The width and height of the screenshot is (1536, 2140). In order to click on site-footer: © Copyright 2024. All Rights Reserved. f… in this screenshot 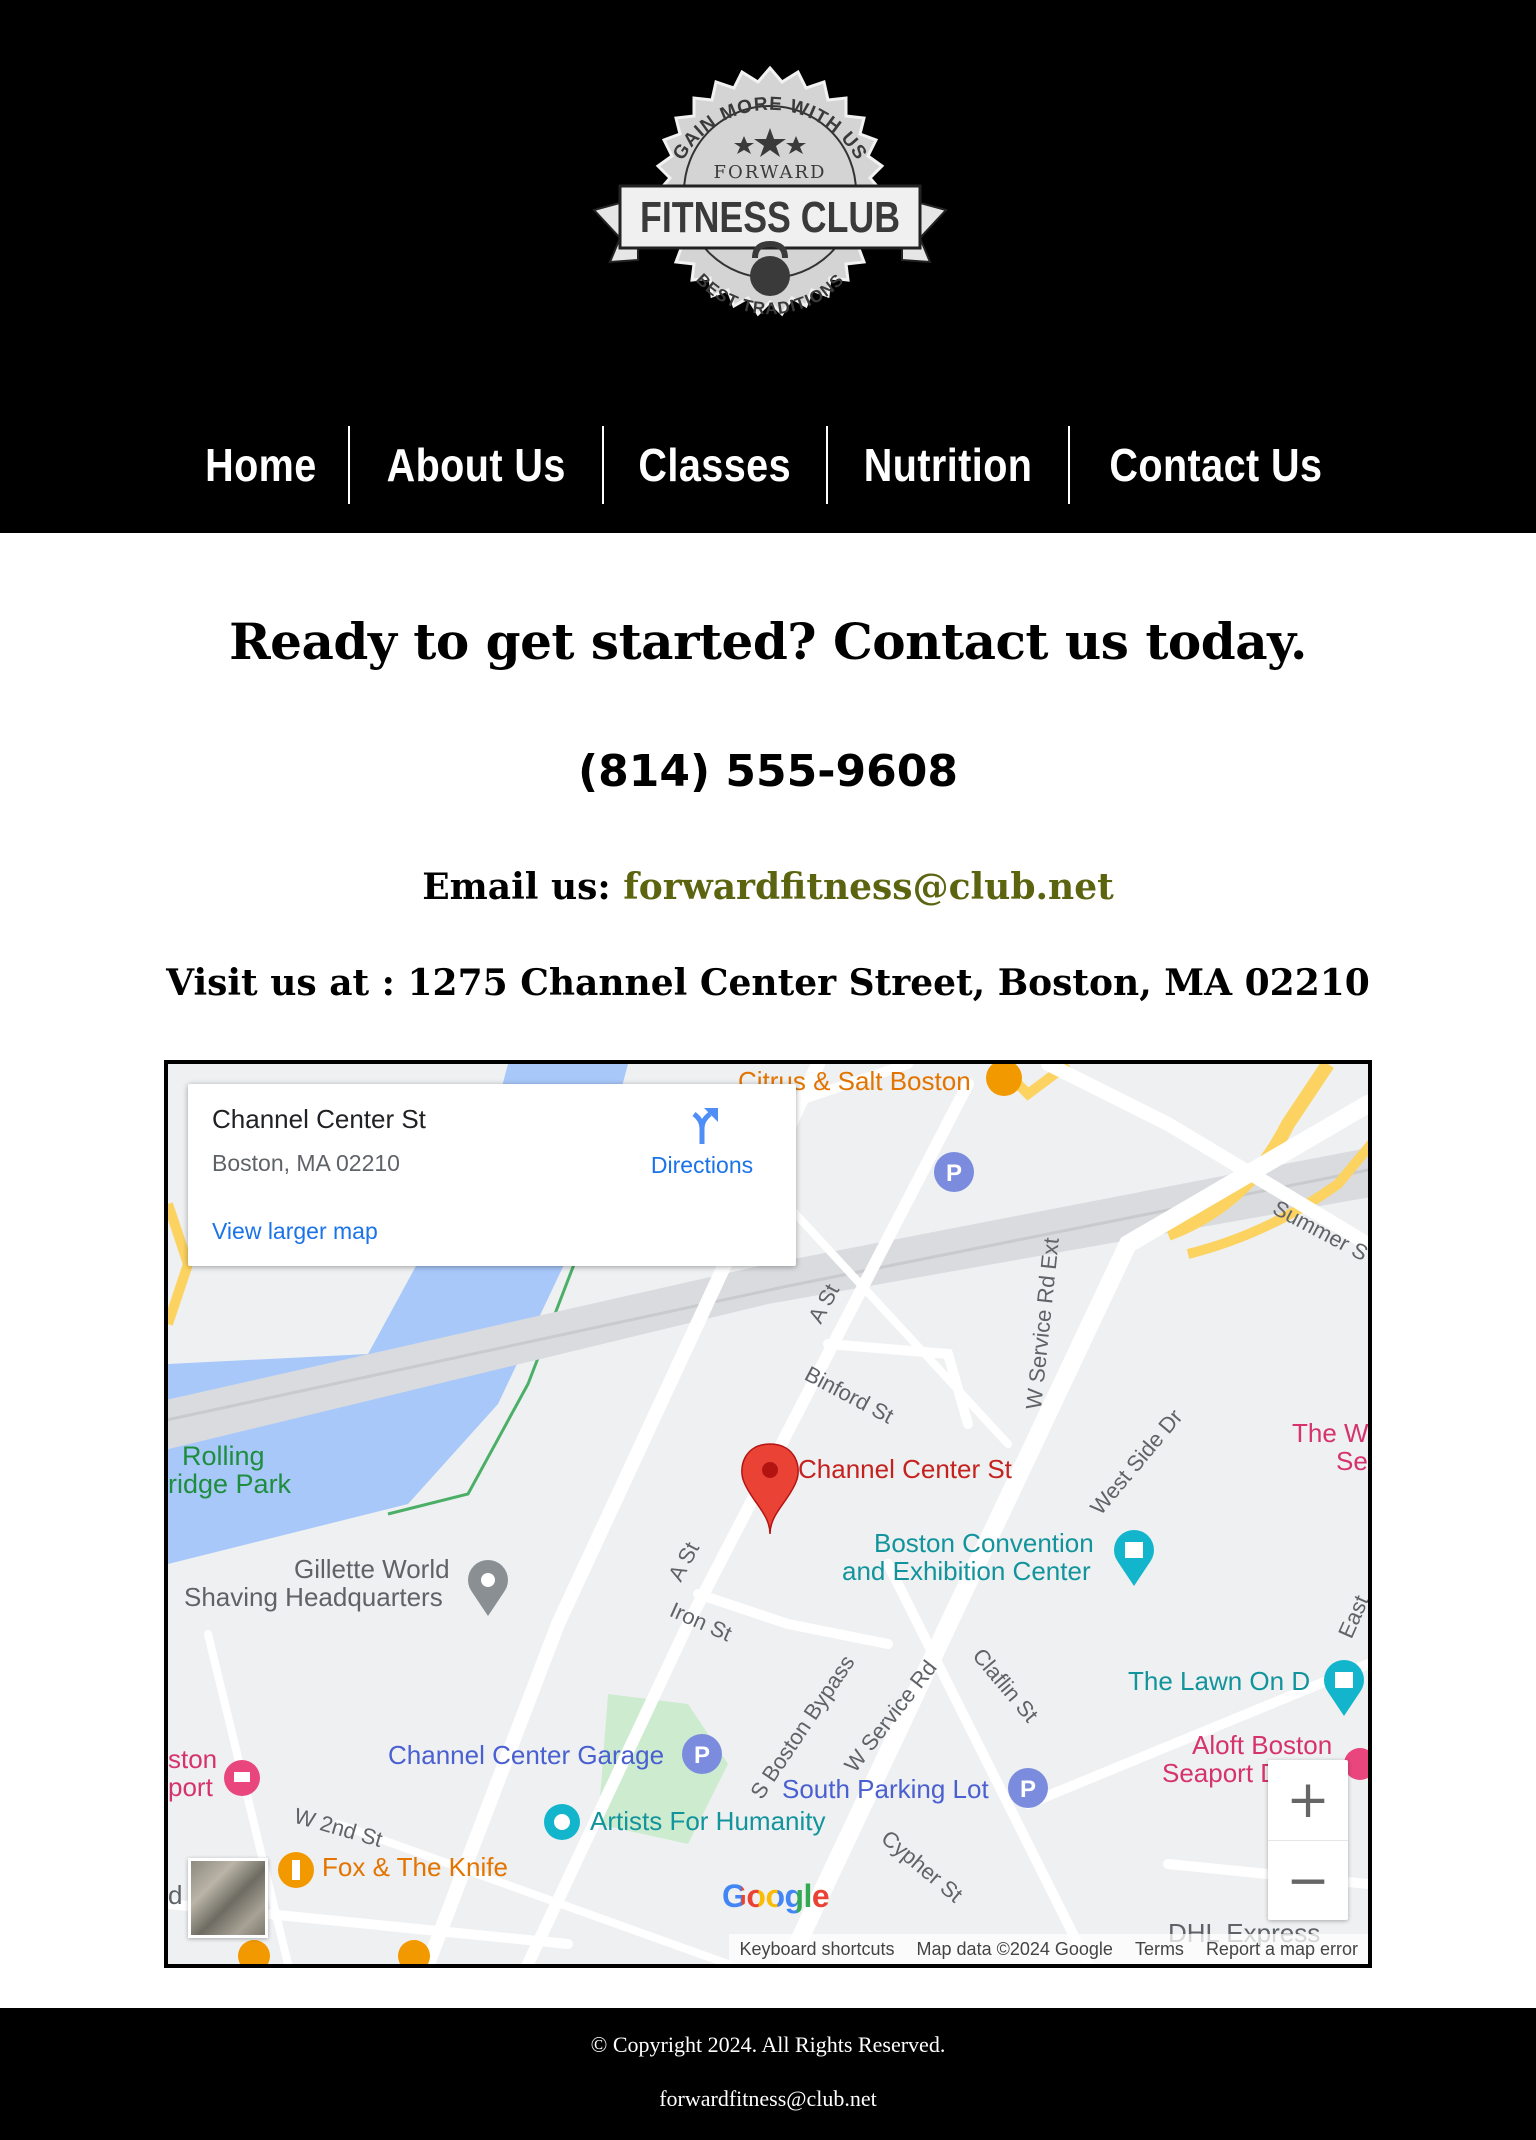, I will do `click(768, 2074)`.